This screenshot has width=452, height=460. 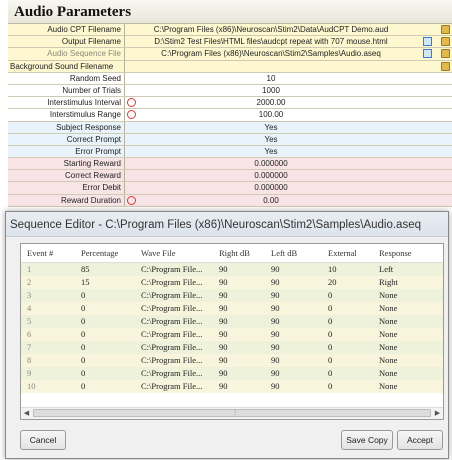 I want to click on table-row: 3 0 C:\Program File... 90 90 0 None, so click(x=232, y=295).